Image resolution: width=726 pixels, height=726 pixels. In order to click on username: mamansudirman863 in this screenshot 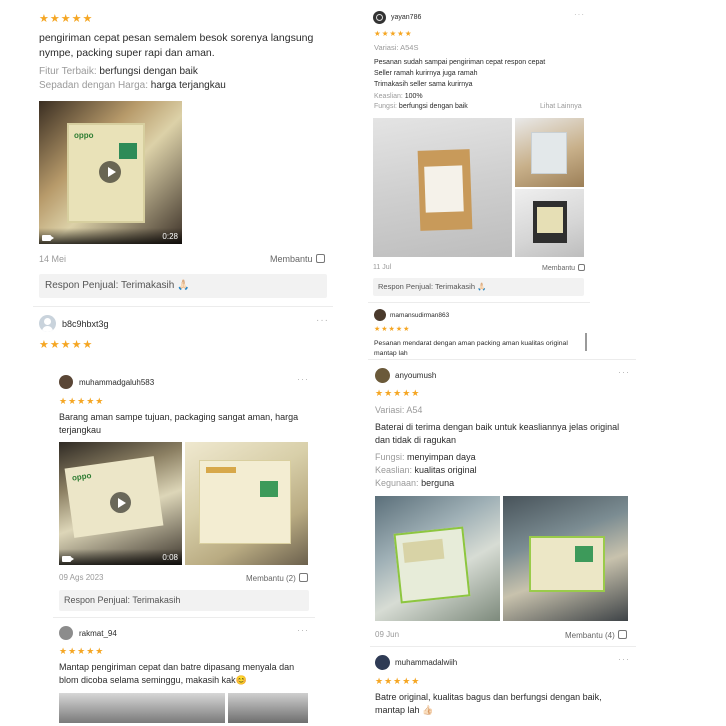, I will do `click(419, 315)`.